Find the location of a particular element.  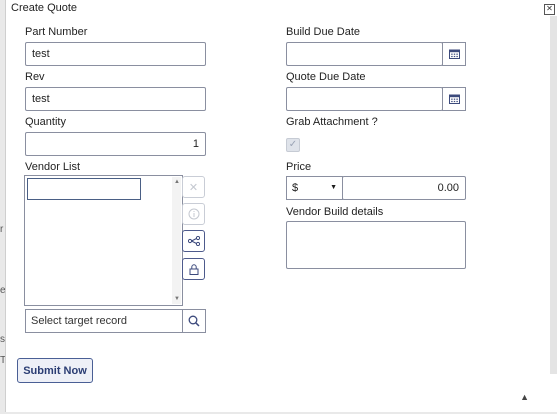

scroll-down-icon: ▼ is located at coordinates (177, 299).